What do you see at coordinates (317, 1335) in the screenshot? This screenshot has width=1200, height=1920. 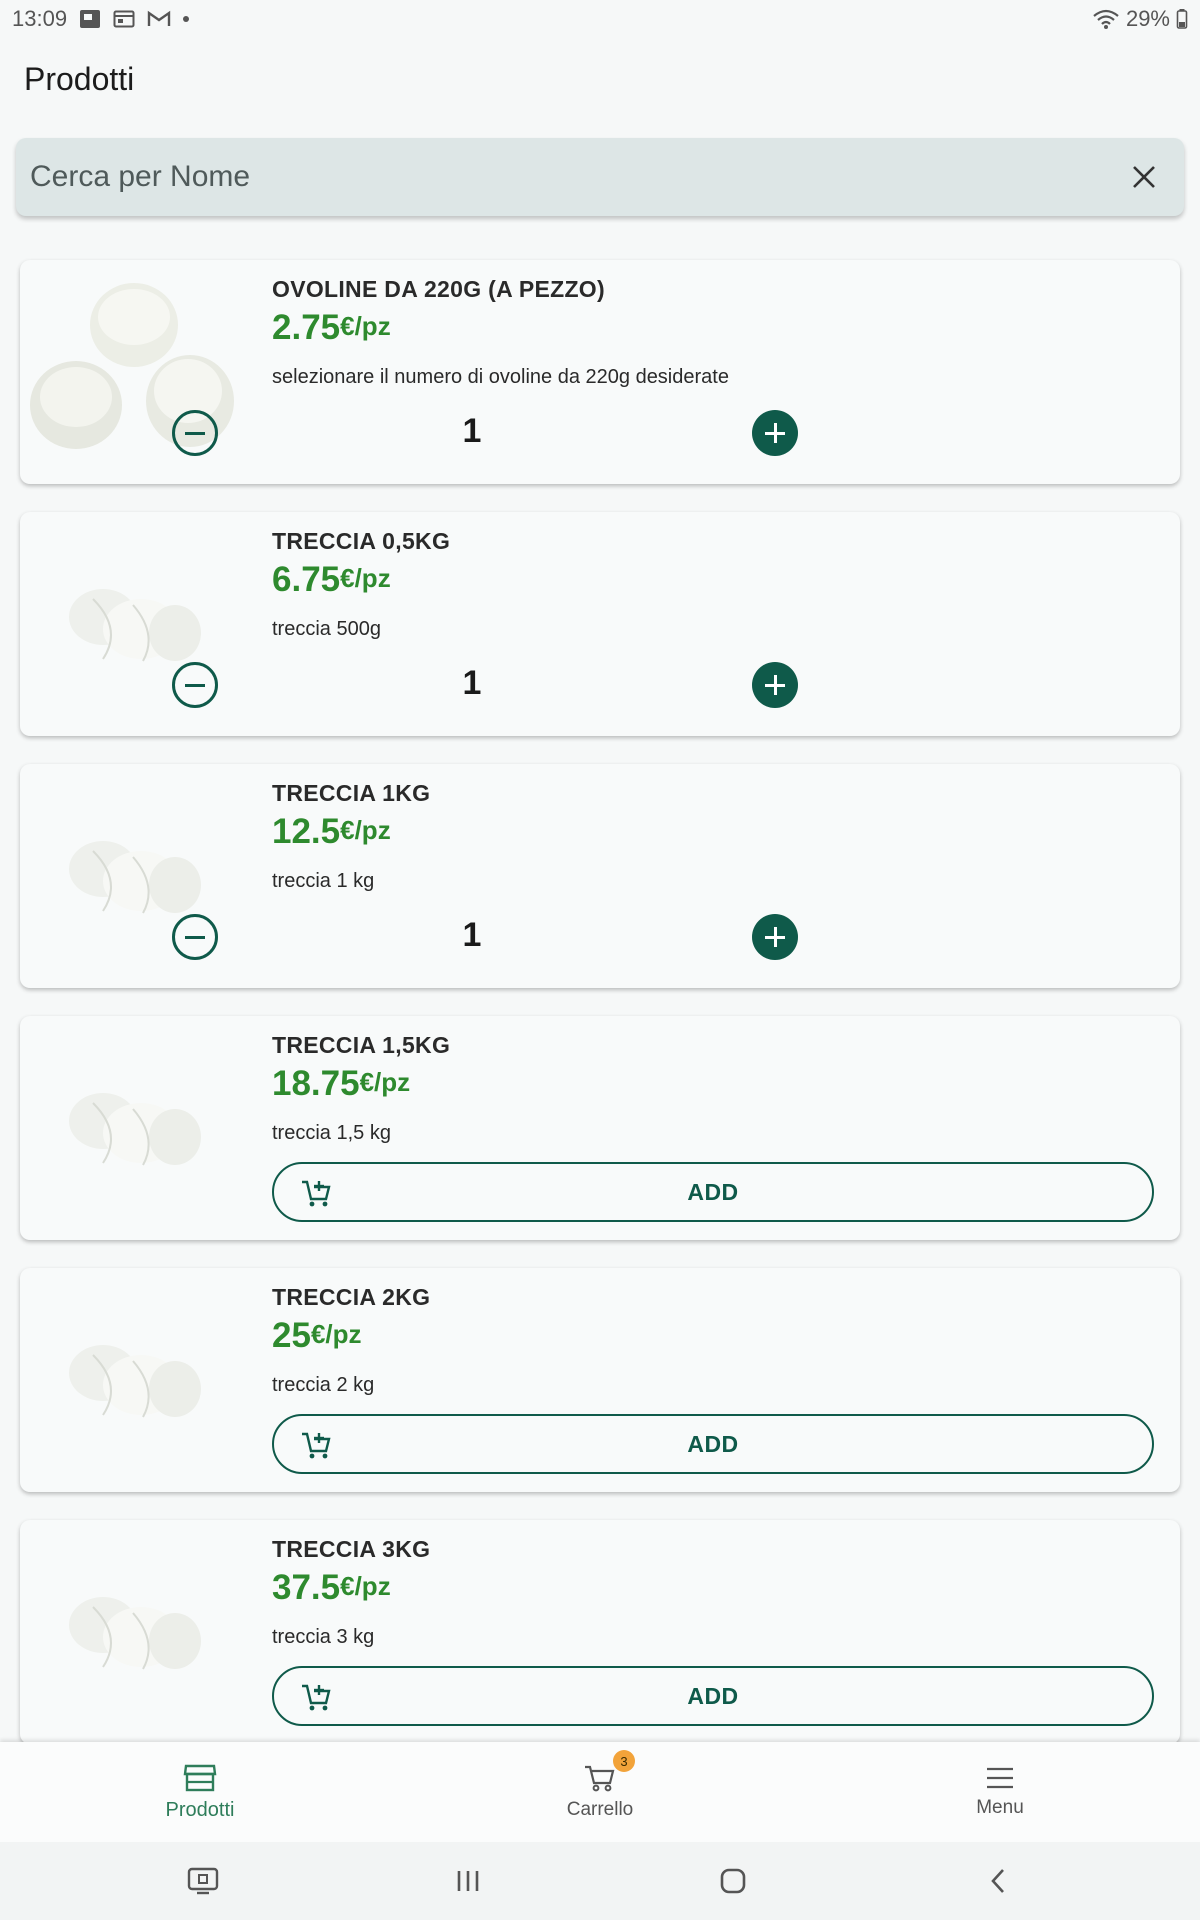 I see `product-price: 25€/pz` at bounding box center [317, 1335].